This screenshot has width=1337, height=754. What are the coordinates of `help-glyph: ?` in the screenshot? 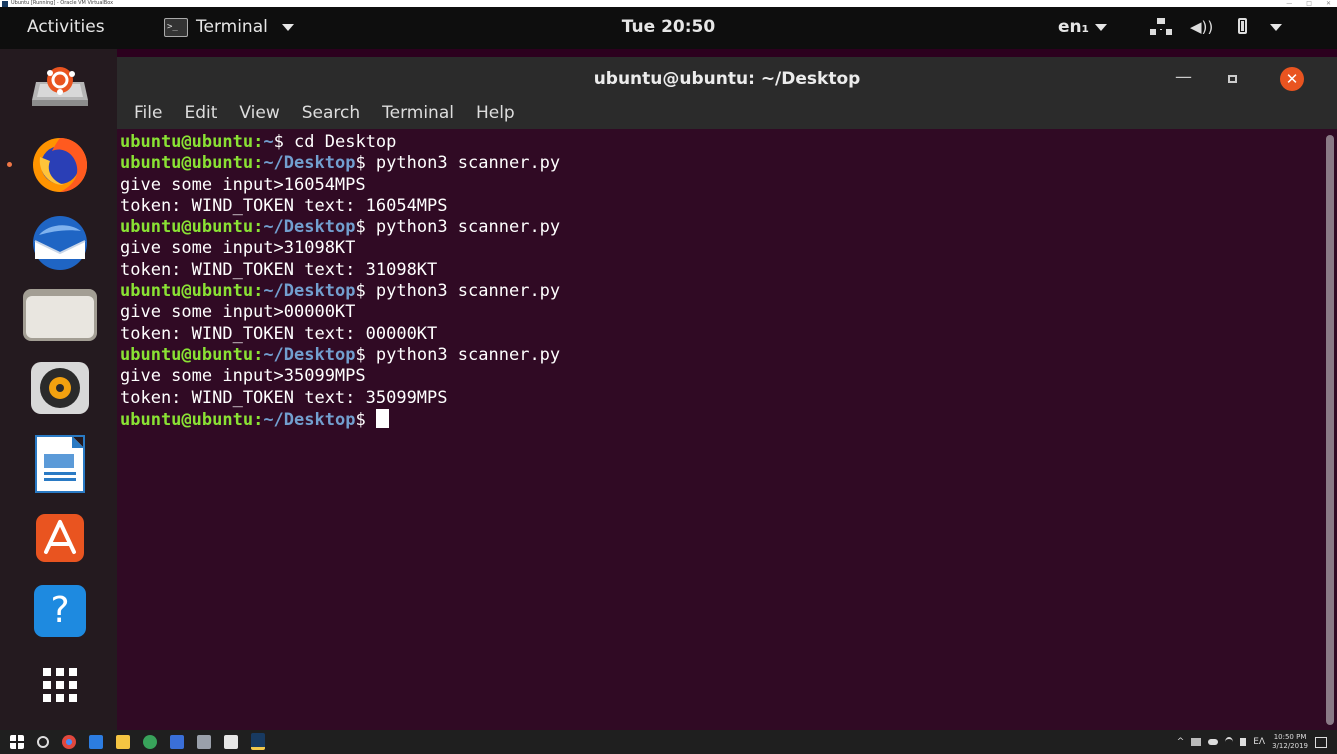 It's located at (60, 610).